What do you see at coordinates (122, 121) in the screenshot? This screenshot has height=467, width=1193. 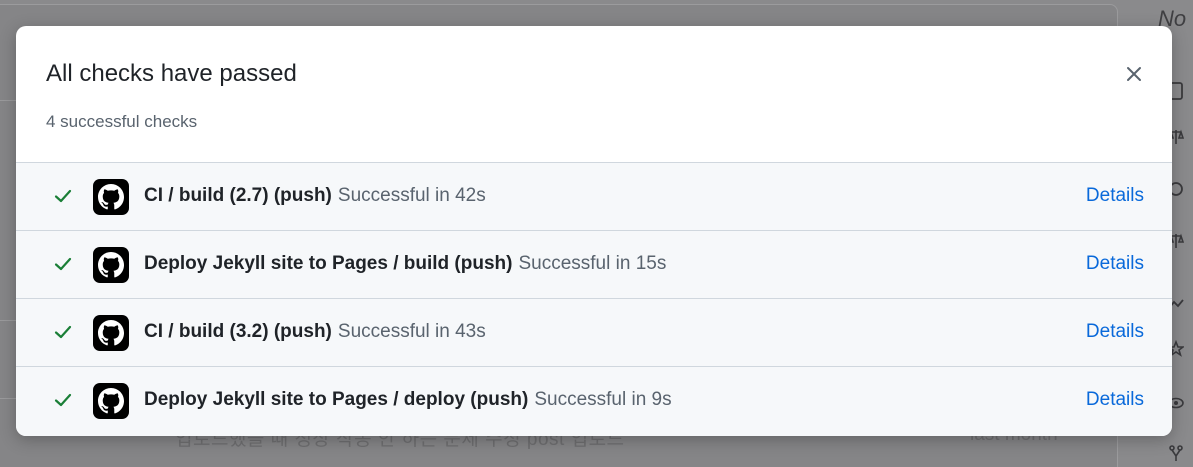 I see `dialog-subtitle: 4 successful checks` at bounding box center [122, 121].